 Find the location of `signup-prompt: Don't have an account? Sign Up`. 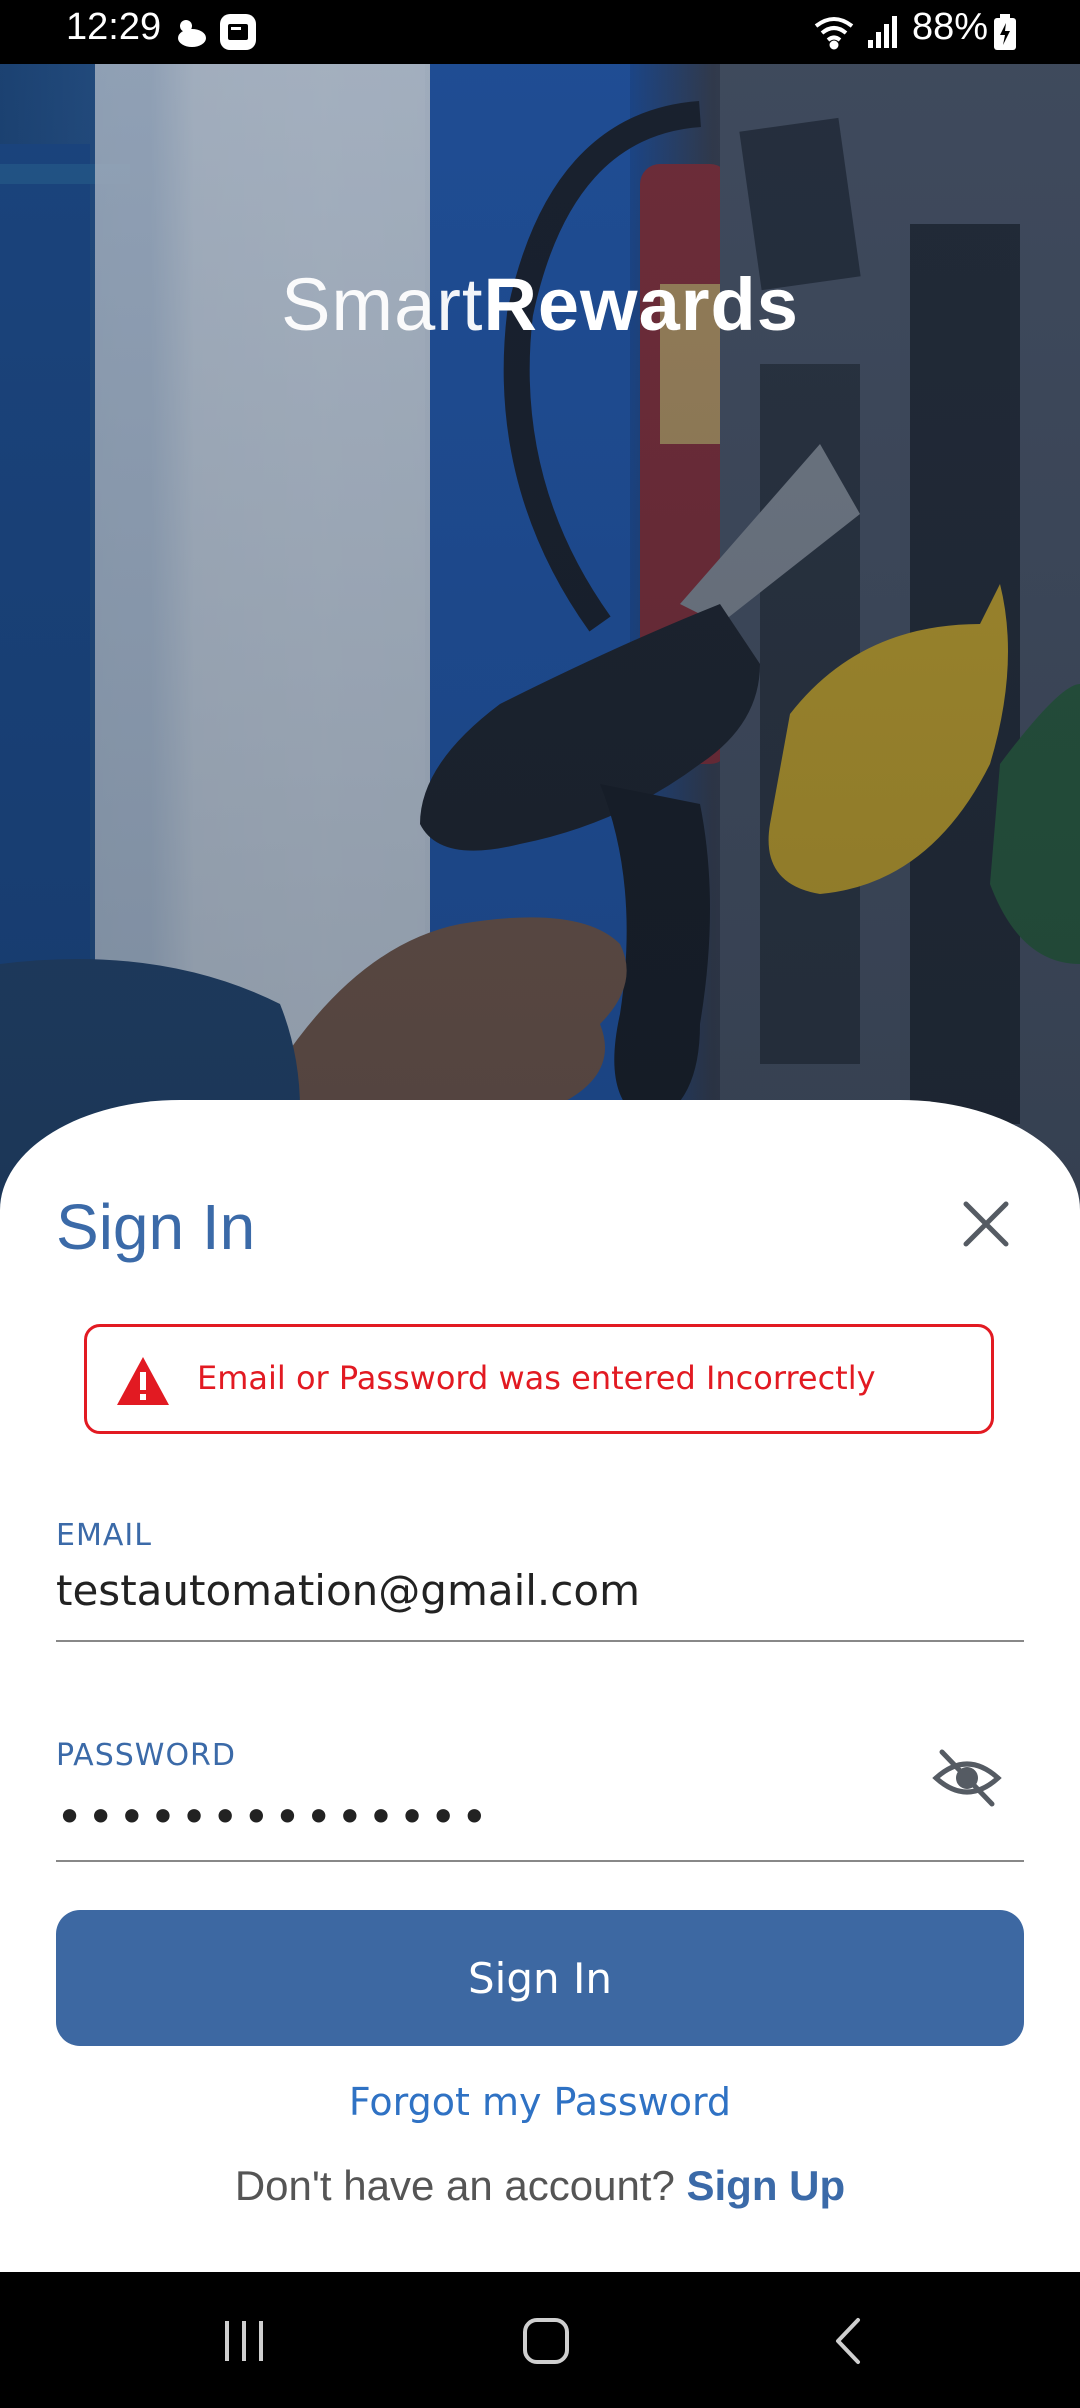

signup-prompt: Don't have an account? Sign Up is located at coordinates (540, 2186).